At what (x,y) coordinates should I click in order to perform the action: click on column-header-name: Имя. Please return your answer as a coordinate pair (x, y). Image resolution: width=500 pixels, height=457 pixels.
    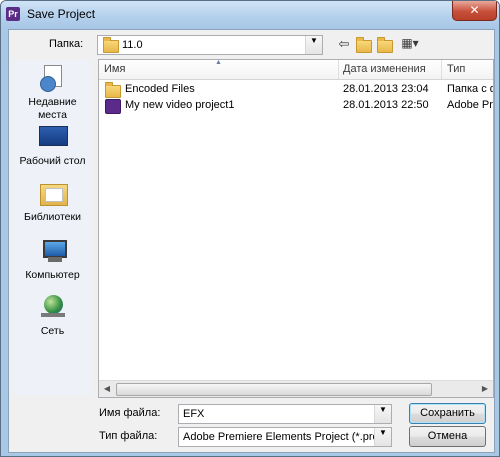
    Looking at the image, I should click on (114, 69).